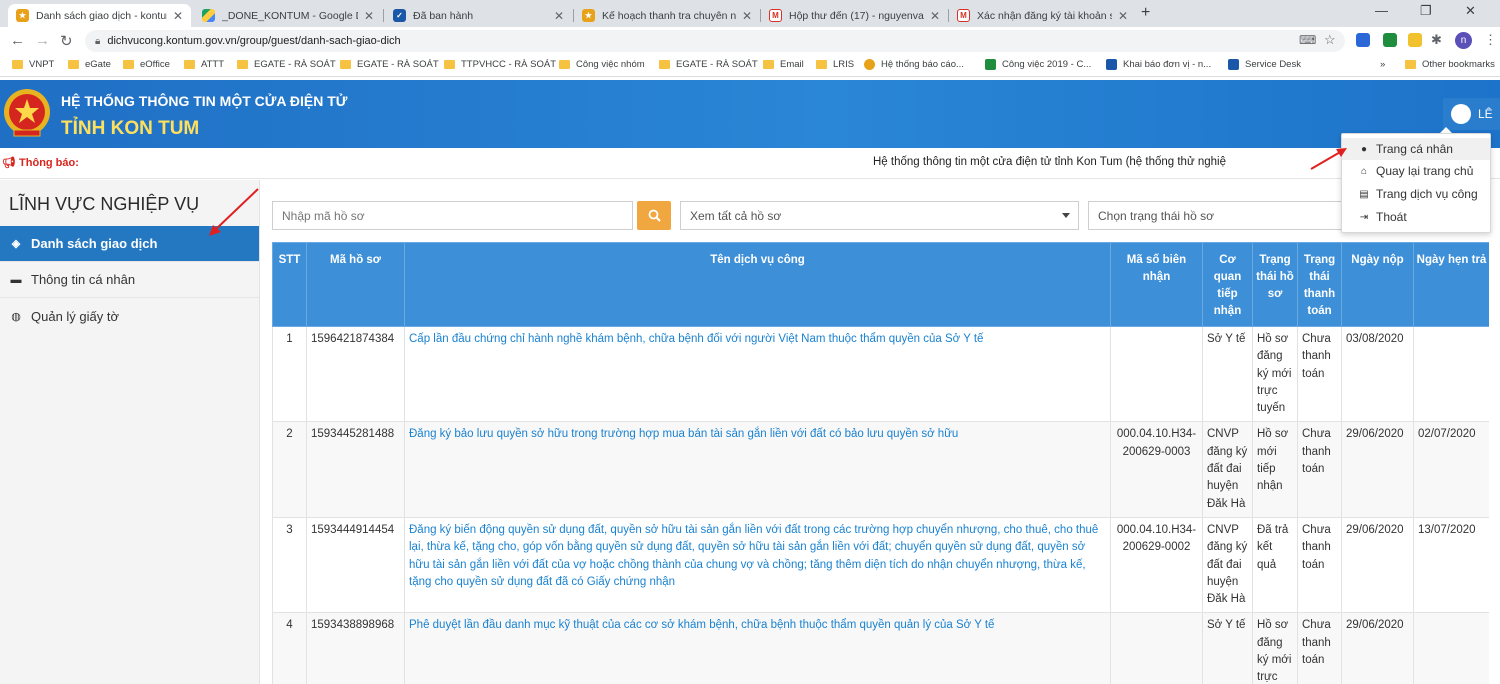 The image size is (1500, 684). What do you see at coordinates (1319, 648) in the screenshot?
I see `cell-trang-thai-thanh-toan: Chưa thanh toán` at bounding box center [1319, 648].